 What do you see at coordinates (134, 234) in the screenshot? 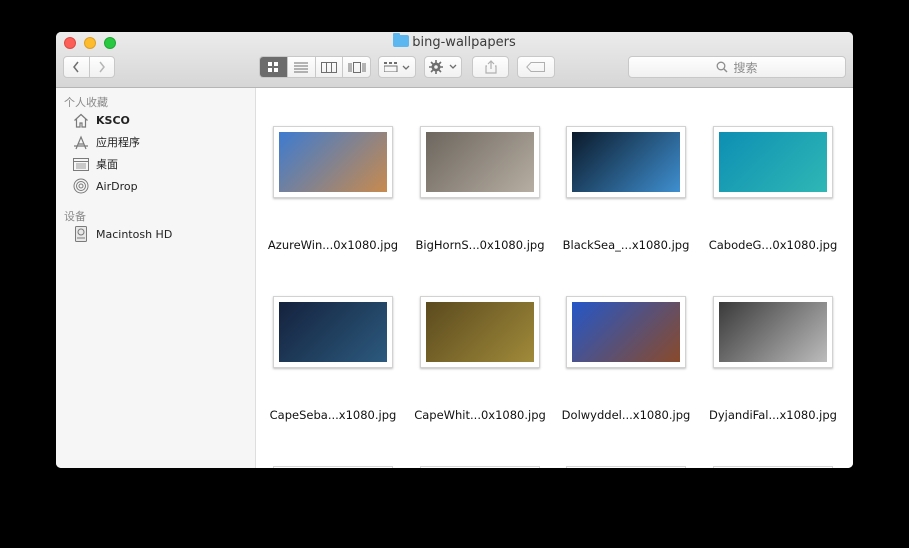
I see `sidebar-item-label: Macintosh HD` at bounding box center [134, 234].